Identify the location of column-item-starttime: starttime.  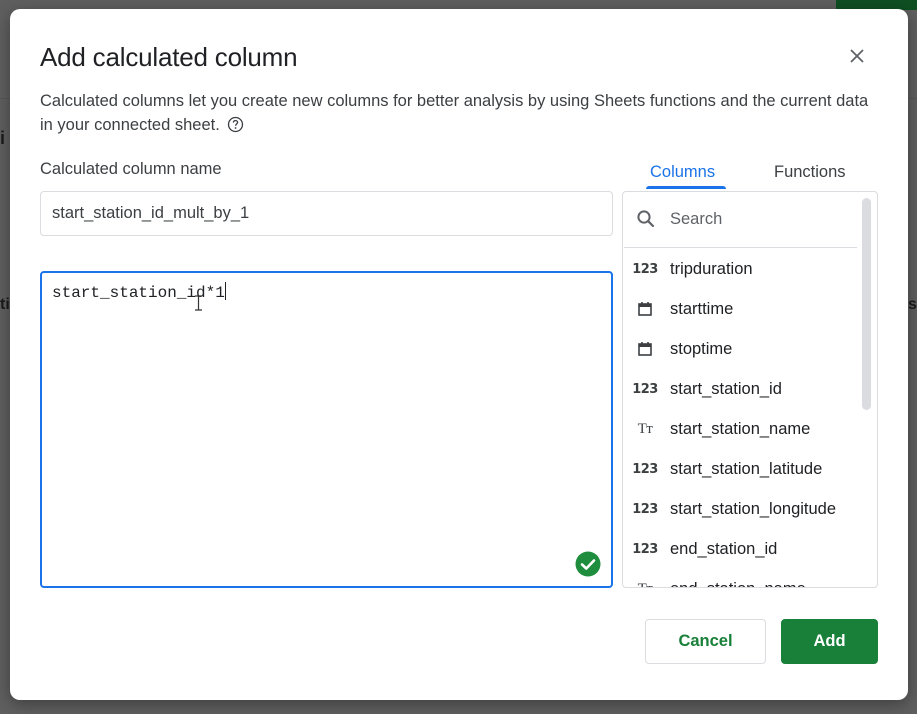
(743, 309).